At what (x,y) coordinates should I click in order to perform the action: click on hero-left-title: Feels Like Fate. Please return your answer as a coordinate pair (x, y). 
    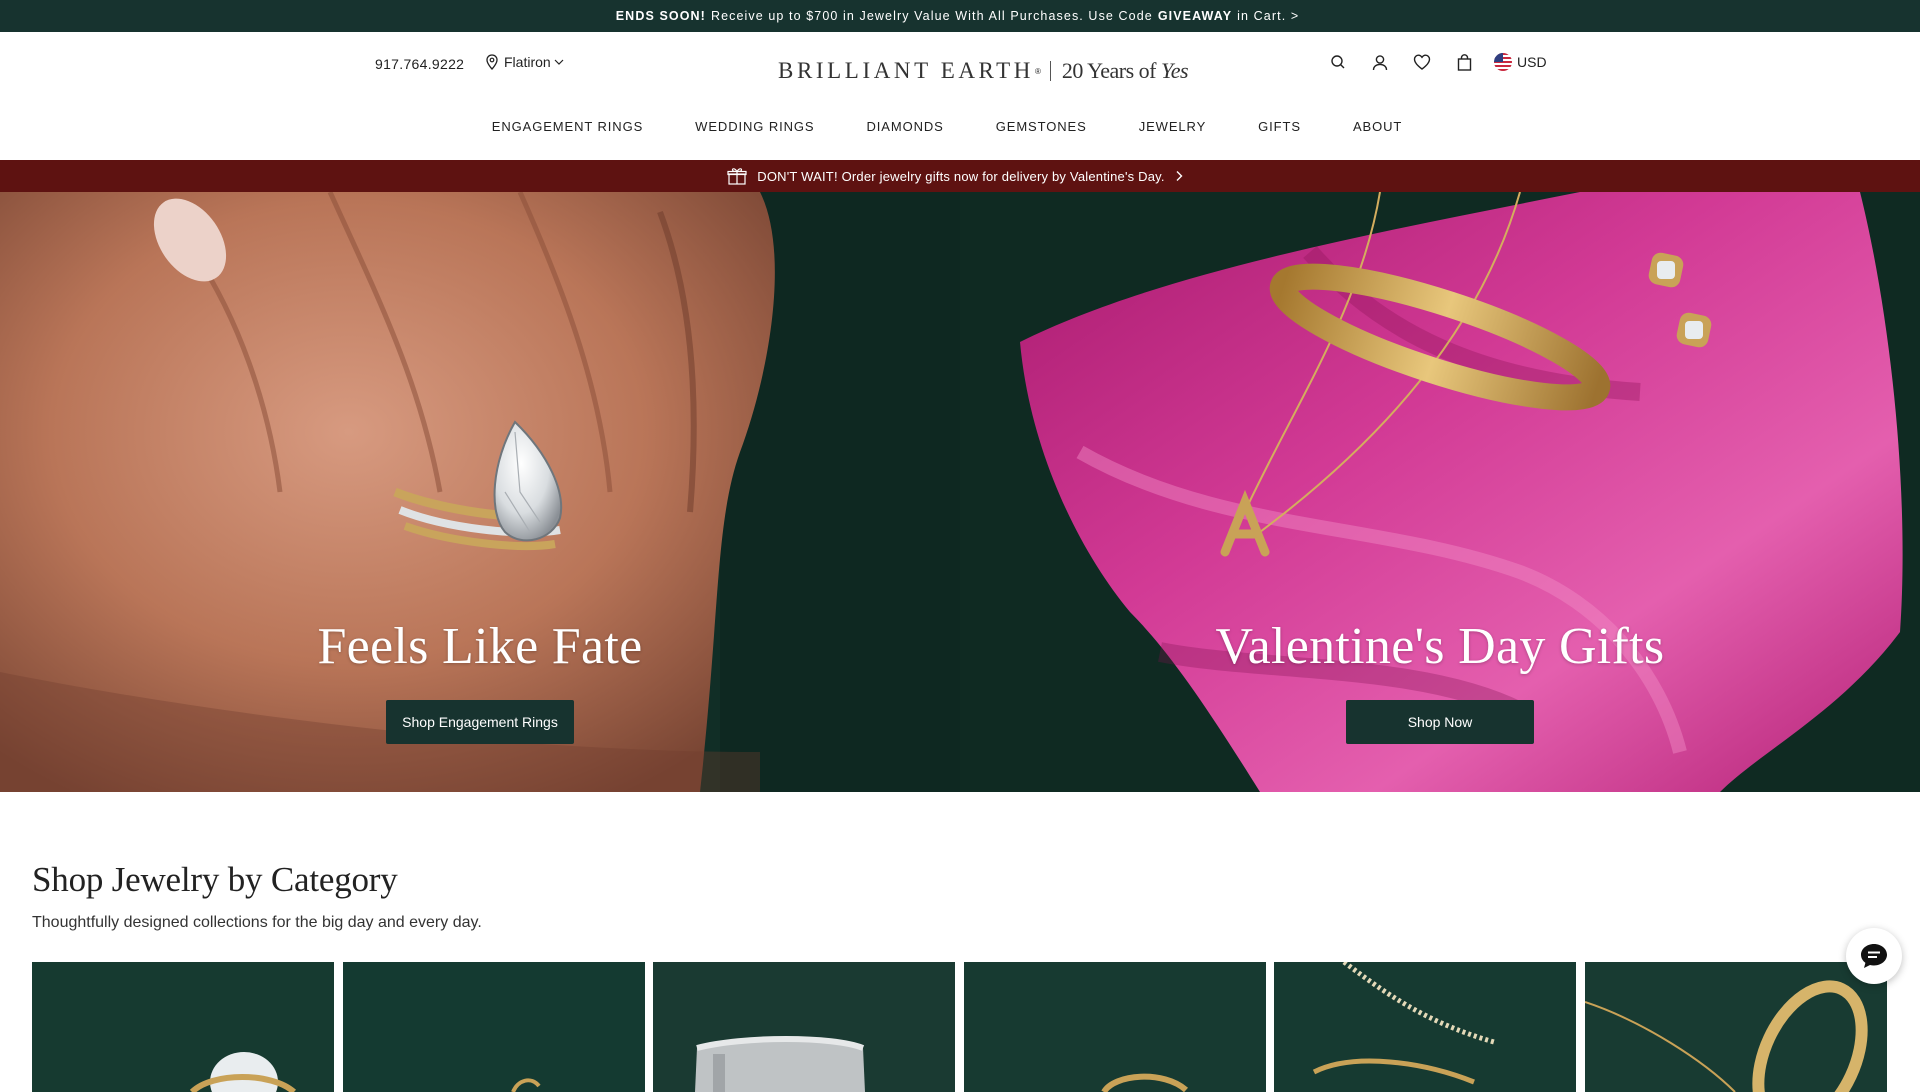
    Looking at the image, I should click on (480, 646).